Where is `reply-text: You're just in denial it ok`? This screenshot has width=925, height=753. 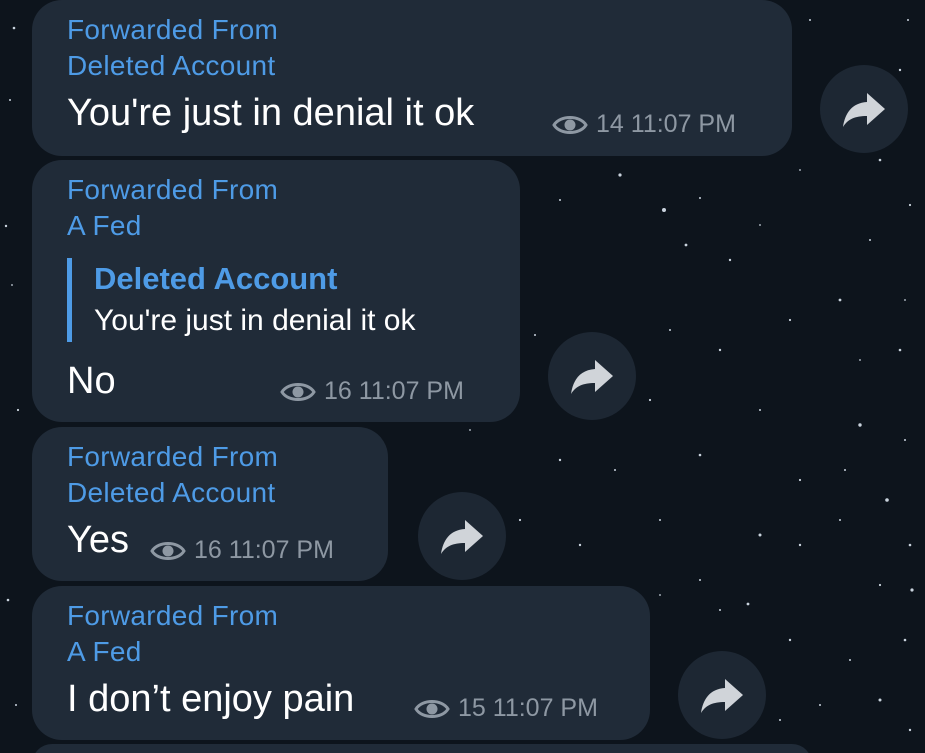
reply-text: You're just in denial it ok is located at coordinates (255, 320).